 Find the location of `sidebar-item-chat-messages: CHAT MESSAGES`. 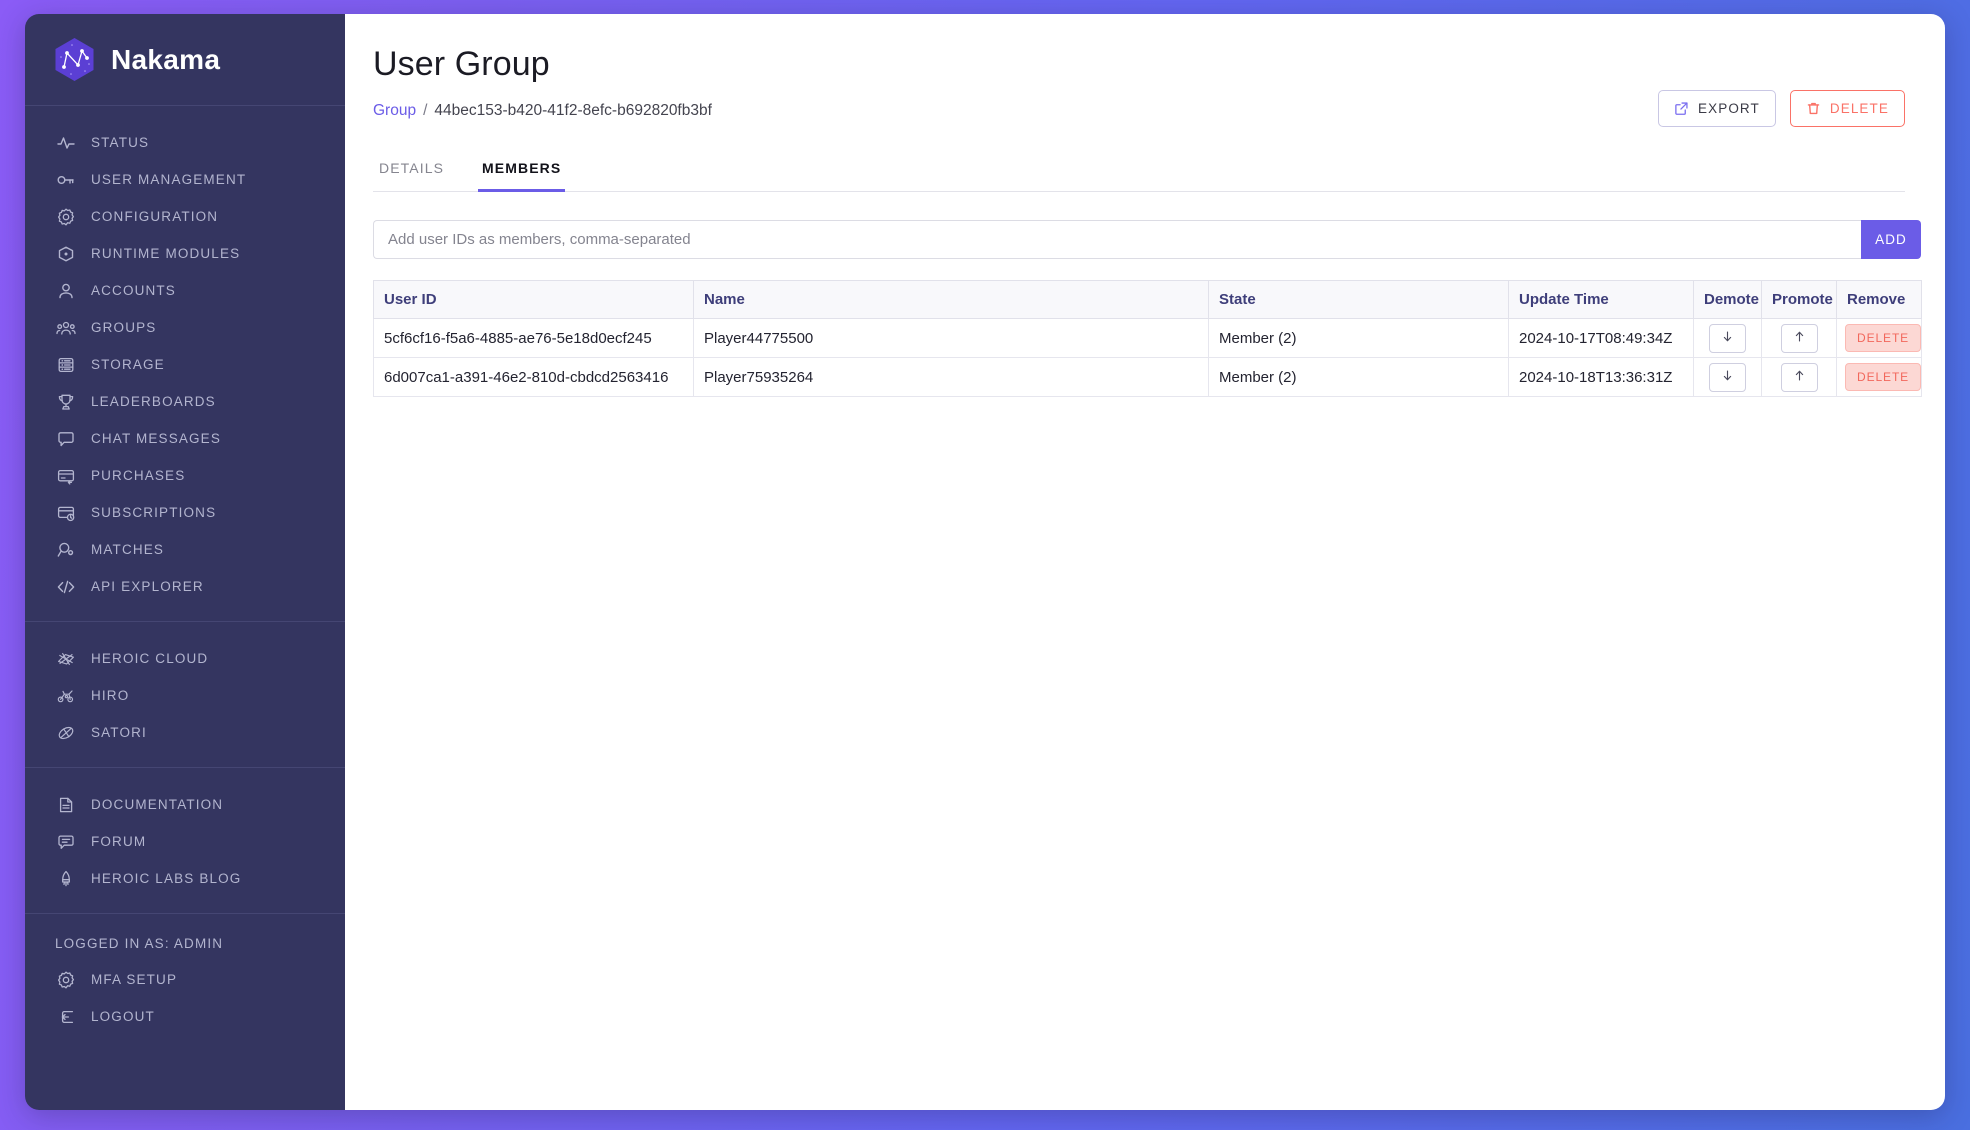

sidebar-item-chat-messages: CHAT MESSAGES is located at coordinates (185, 438).